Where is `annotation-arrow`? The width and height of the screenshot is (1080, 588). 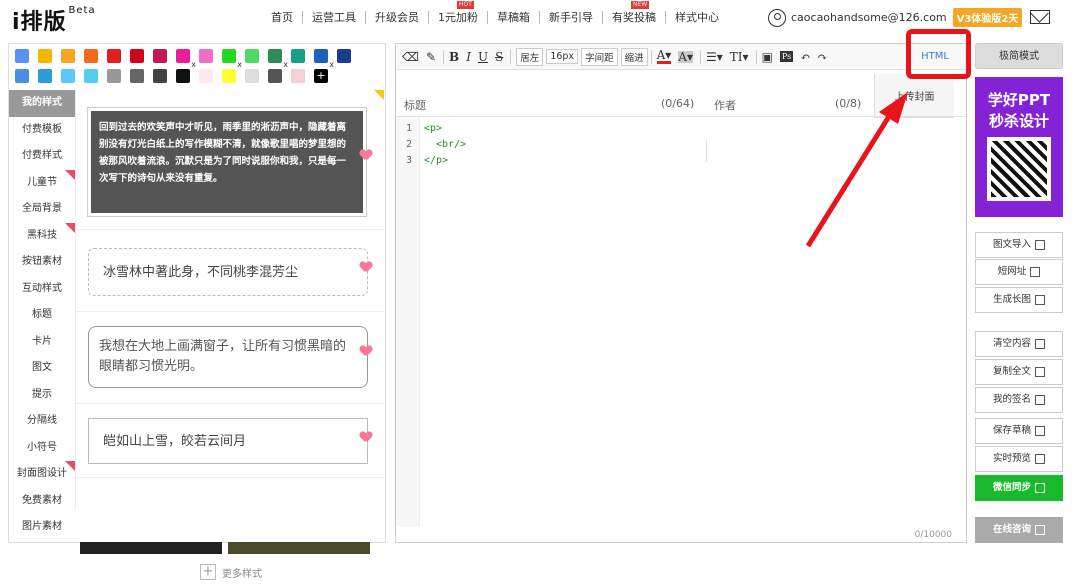
annotation-arrow is located at coordinates (856, 170).